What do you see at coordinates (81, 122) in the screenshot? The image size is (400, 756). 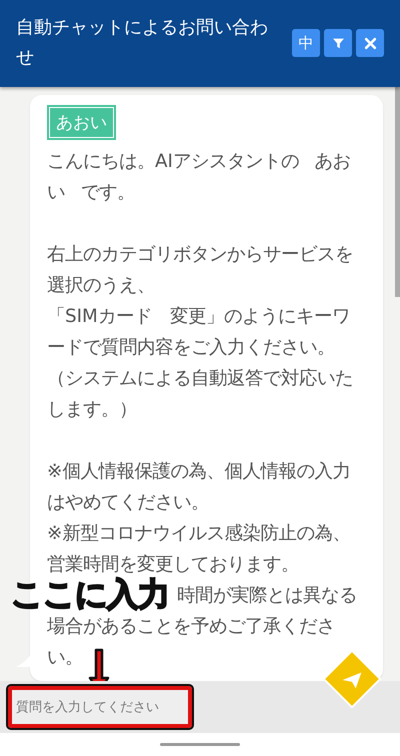 I see `sender-tag: あおい` at bounding box center [81, 122].